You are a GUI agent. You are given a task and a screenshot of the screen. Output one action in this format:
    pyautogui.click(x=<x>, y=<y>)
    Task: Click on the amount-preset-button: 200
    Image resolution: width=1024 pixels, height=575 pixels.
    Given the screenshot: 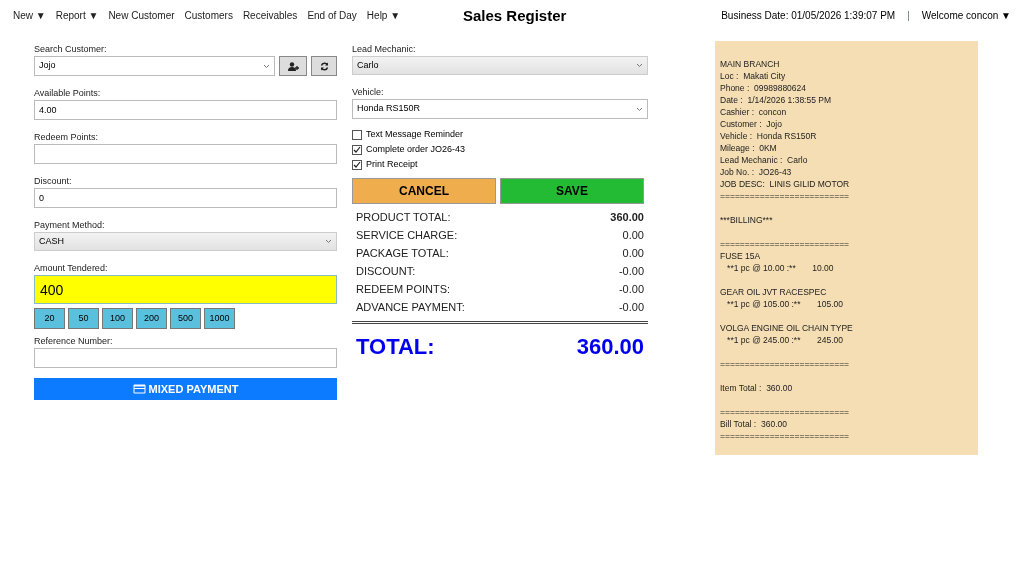 What is the action you would take?
    pyautogui.click(x=151, y=318)
    